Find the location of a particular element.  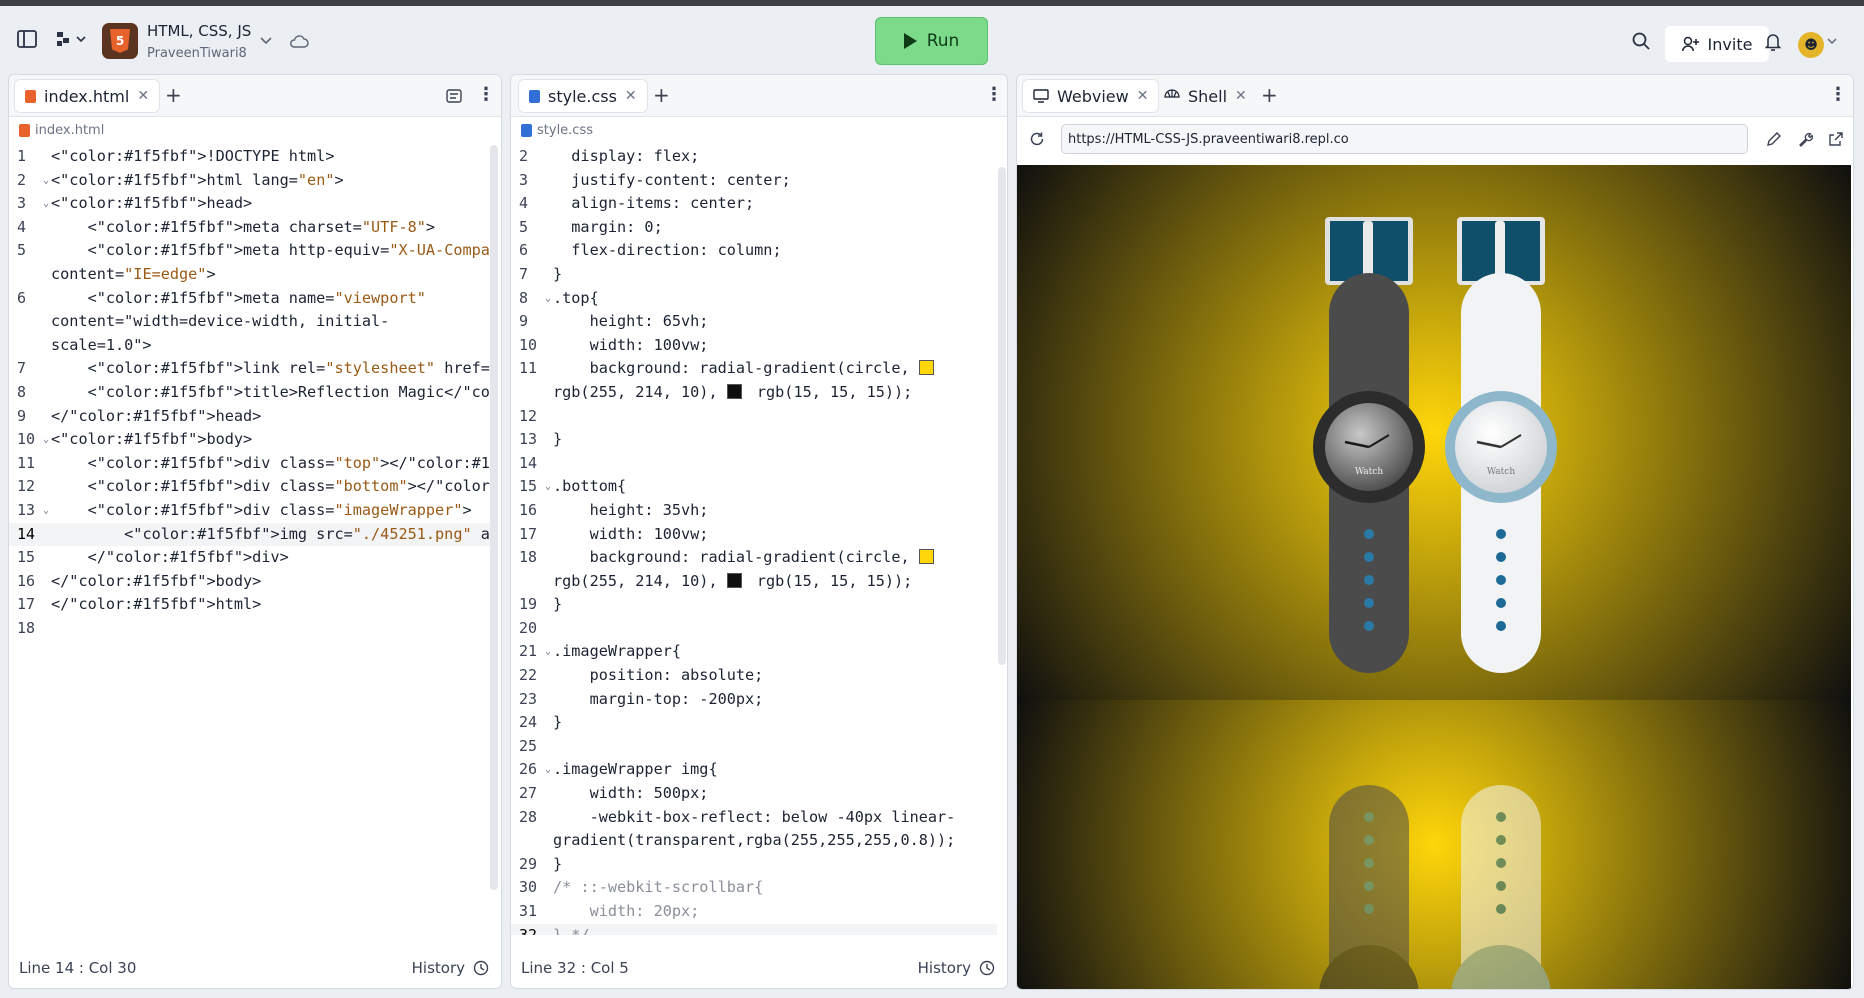

code-line: 29} is located at coordinates (754, 865).